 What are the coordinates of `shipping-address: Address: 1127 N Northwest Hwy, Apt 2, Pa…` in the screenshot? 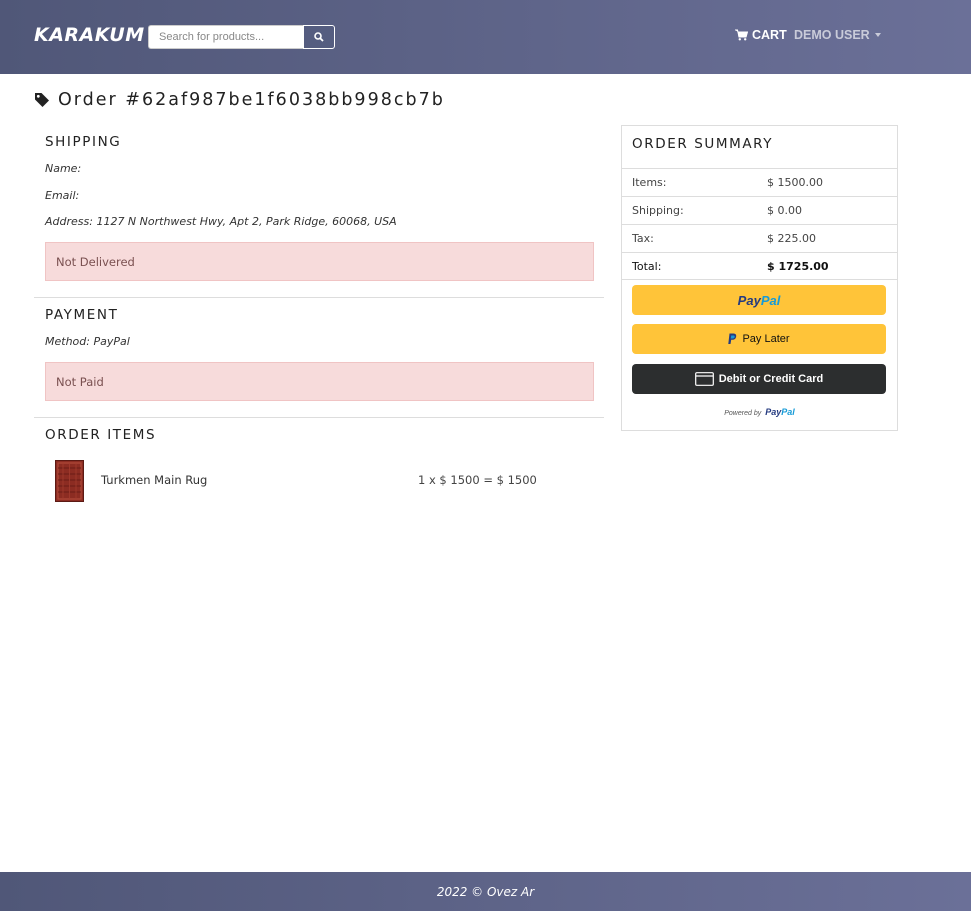 It's located at (221, 221).